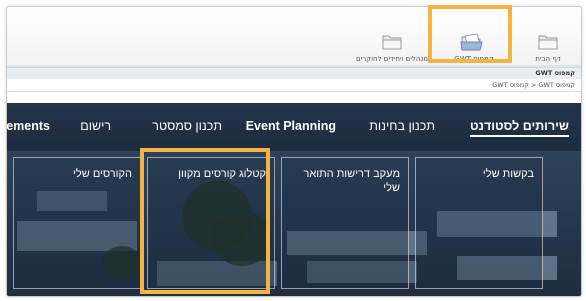 This screenshot has height=301, width=586. I want to click on toolbar-home: דף הבית, so click(548, 38).